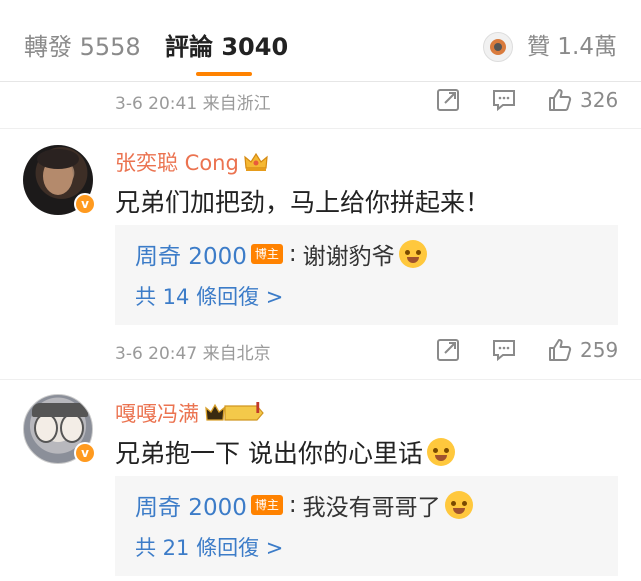 The width and height of the screenshot is (641, 581). What do you see at coordinates (177, 163) in the screenshot?
I see `username-text: 张奕聪 Cong` at bounding box center [177, 163].